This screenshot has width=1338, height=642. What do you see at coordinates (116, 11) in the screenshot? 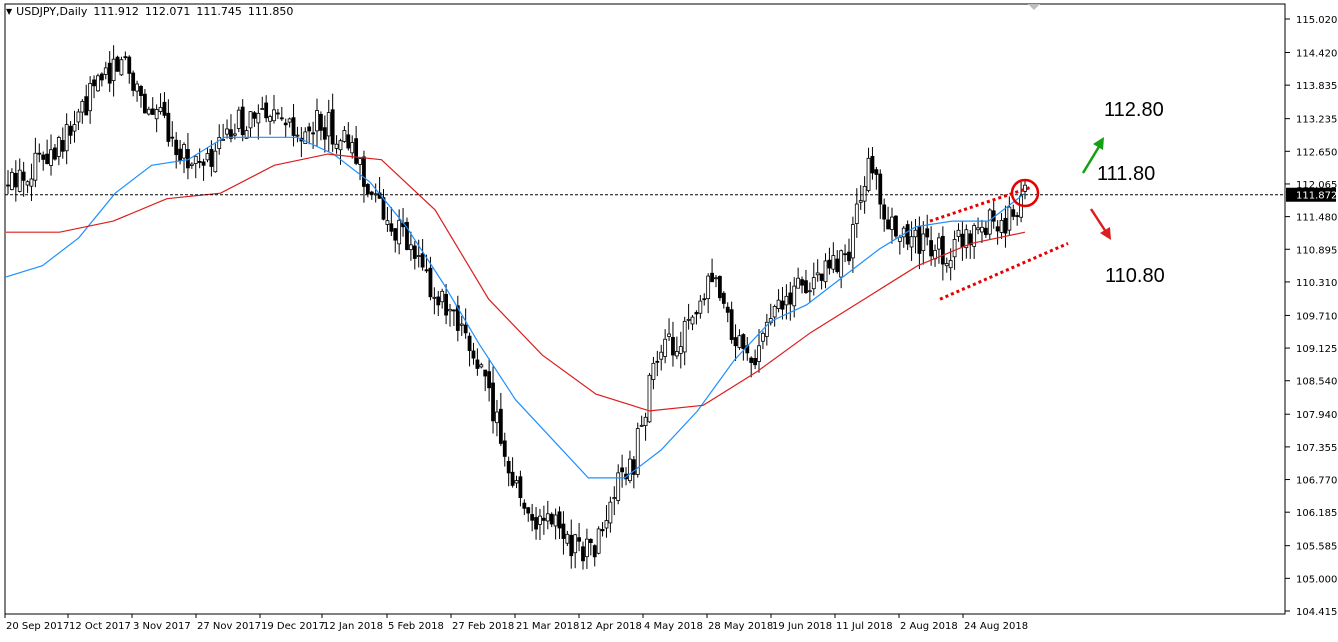
I see `open-value: 111.912` at bounding box center [116, 11].